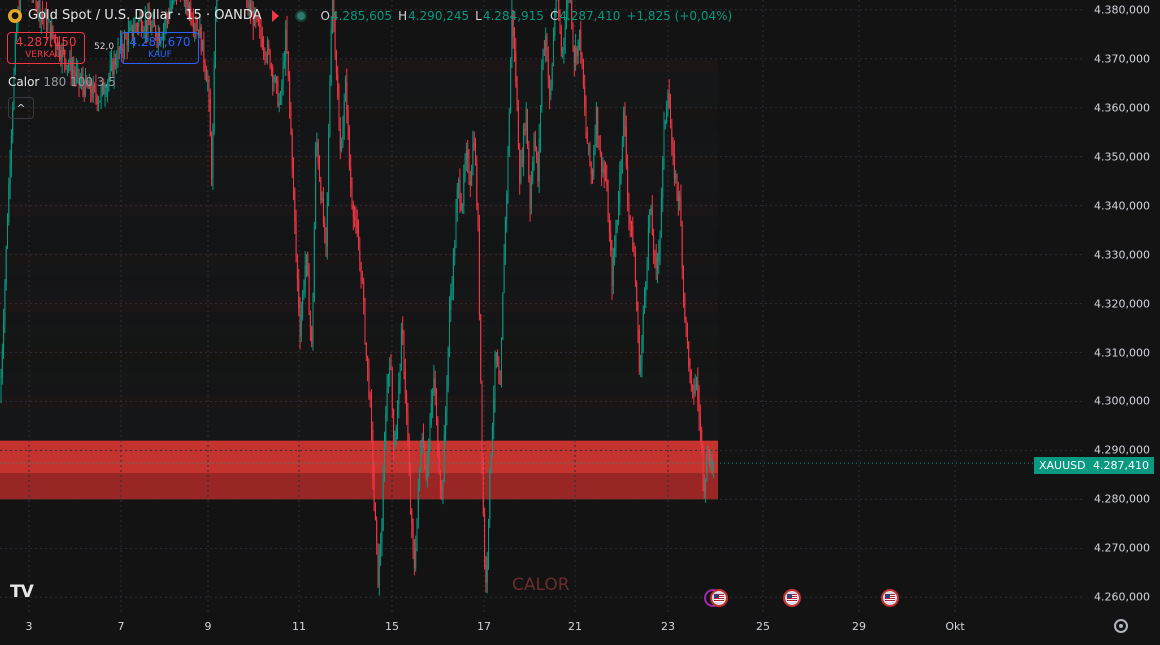  What do you see at coordinates (22, 592) in the screenshot?
I see `tradingview-logo: TV` at bounding box center [22, 592].